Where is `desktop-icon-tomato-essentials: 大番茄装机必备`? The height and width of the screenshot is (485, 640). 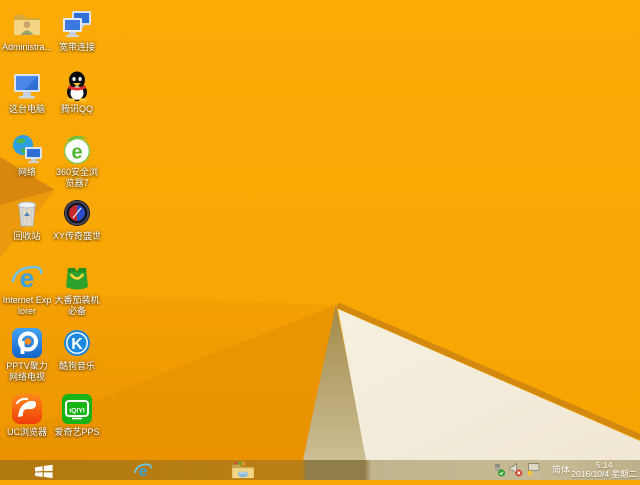 desktop-icon-tomato-essentials: 大番茄装机必备 is located at coordinates (77, 288).